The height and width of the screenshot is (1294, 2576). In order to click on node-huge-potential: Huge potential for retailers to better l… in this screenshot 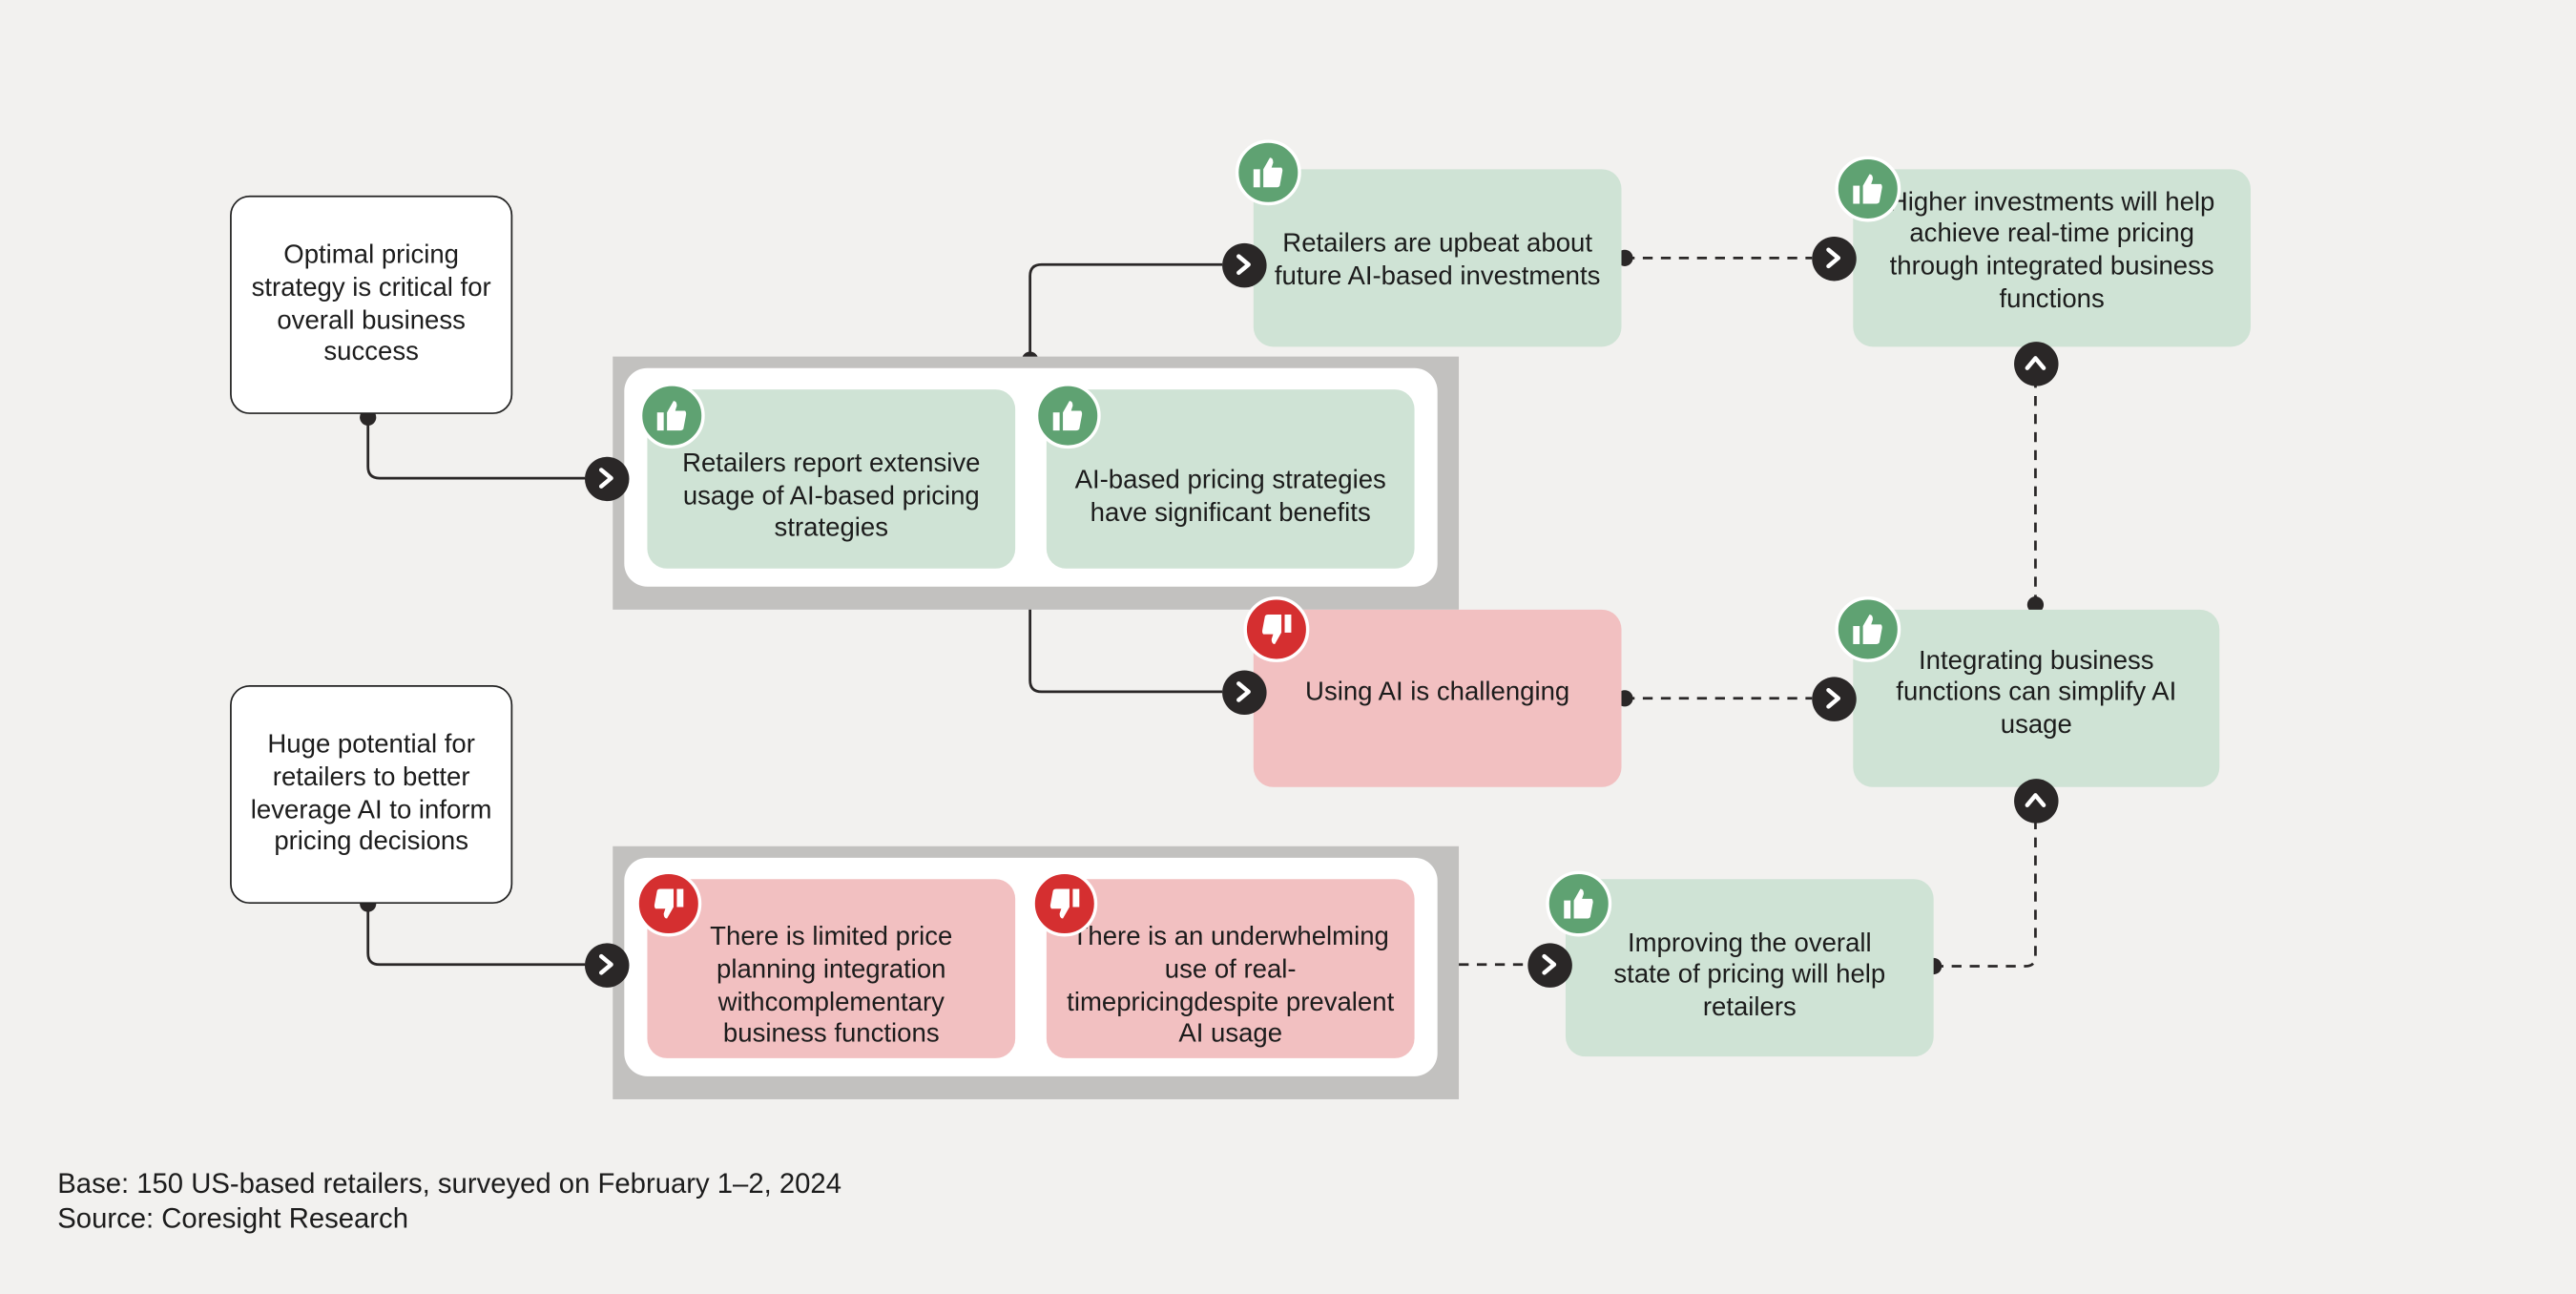, I will do `click(371, 795)`.